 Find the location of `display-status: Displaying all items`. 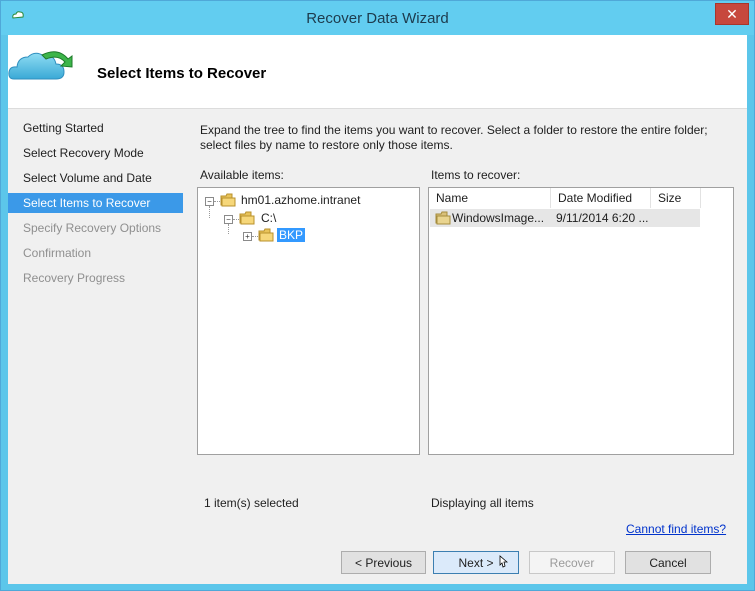

display-status: Displaying all items is located at coordinates (482, 503).